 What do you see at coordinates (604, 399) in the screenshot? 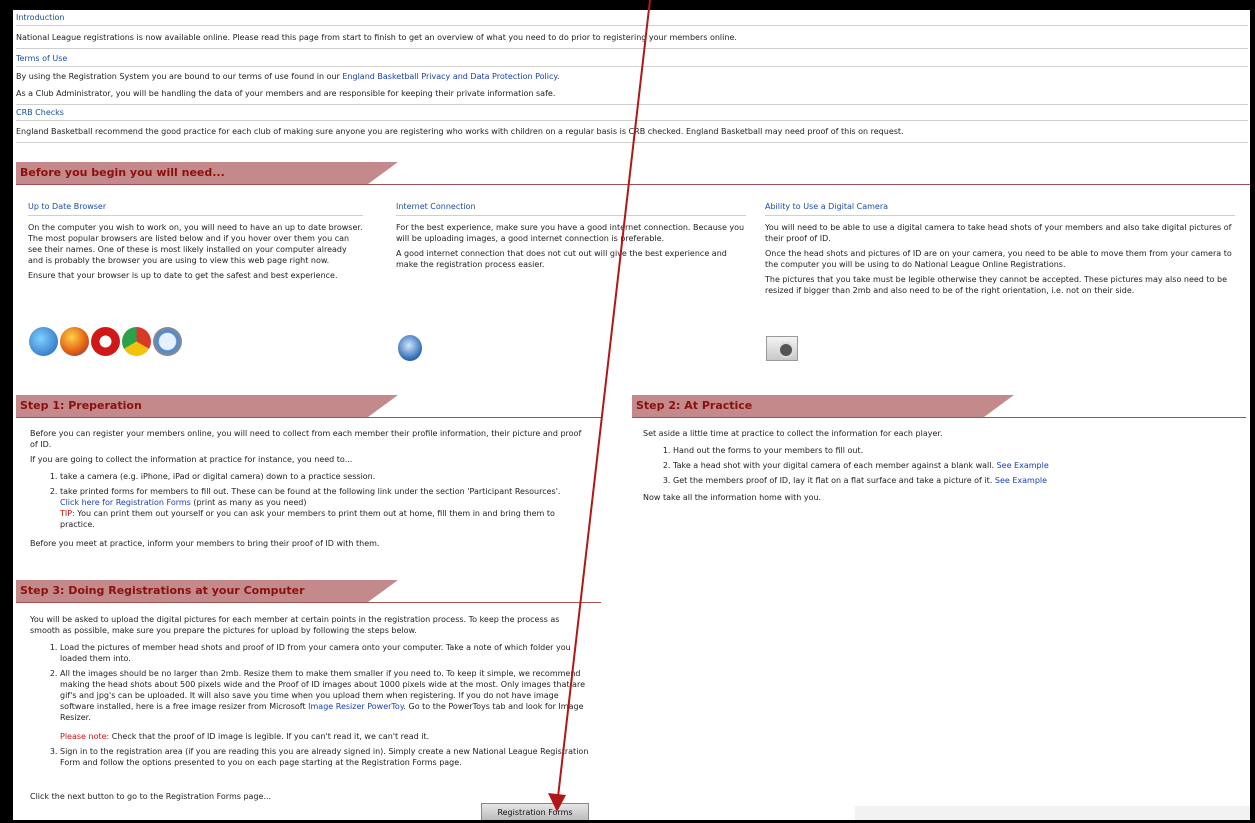
I see `arrow-line` at bounding box center [604, 399].